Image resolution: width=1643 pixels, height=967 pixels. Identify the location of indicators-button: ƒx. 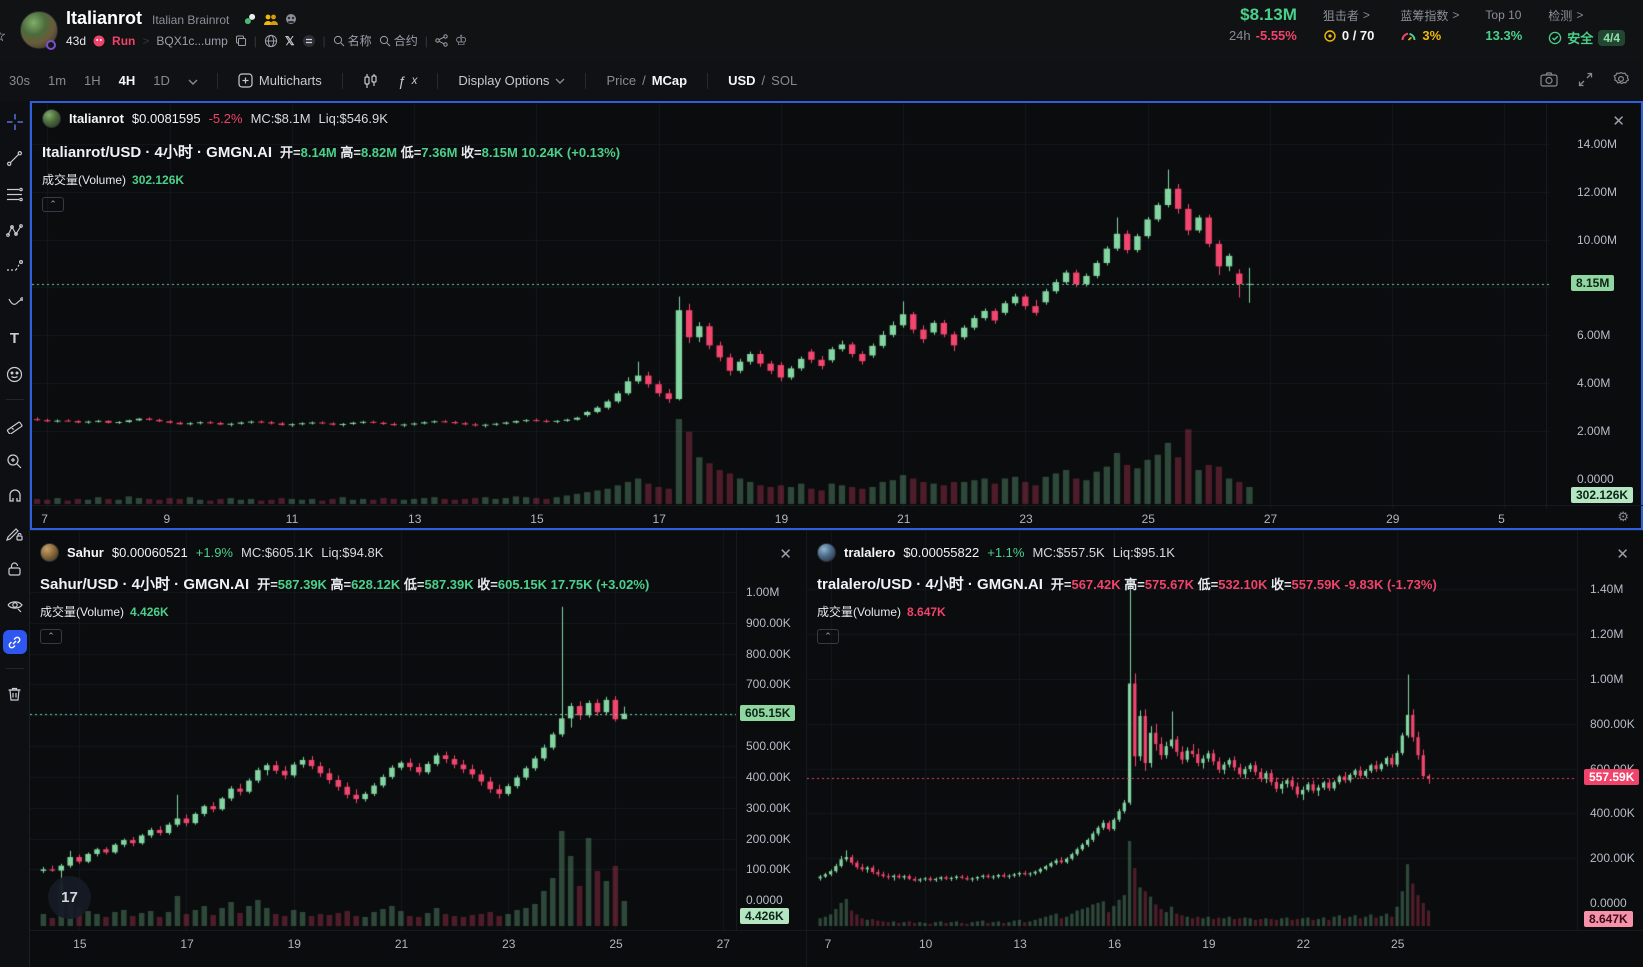
(408, 81).